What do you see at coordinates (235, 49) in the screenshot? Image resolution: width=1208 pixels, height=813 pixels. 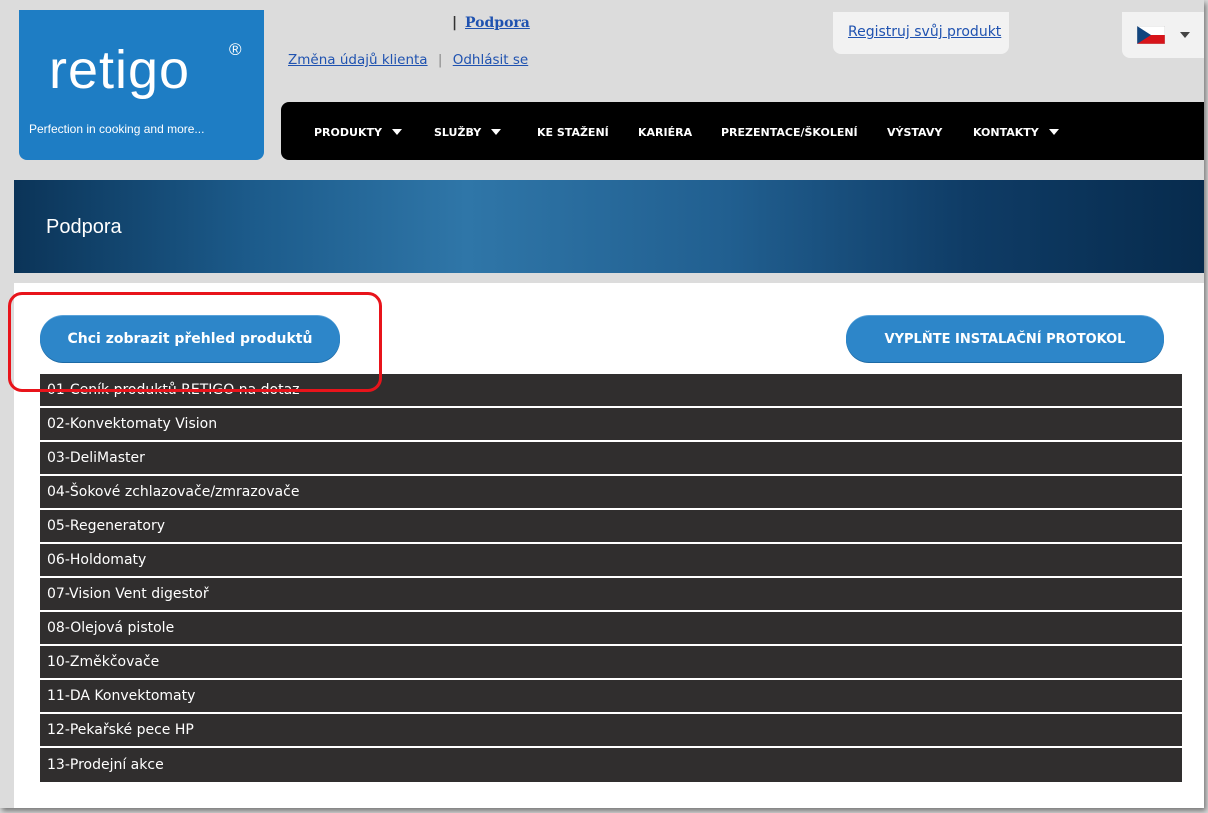 I see `logo-registered-mark: ®` at bounding box center [235, 49].